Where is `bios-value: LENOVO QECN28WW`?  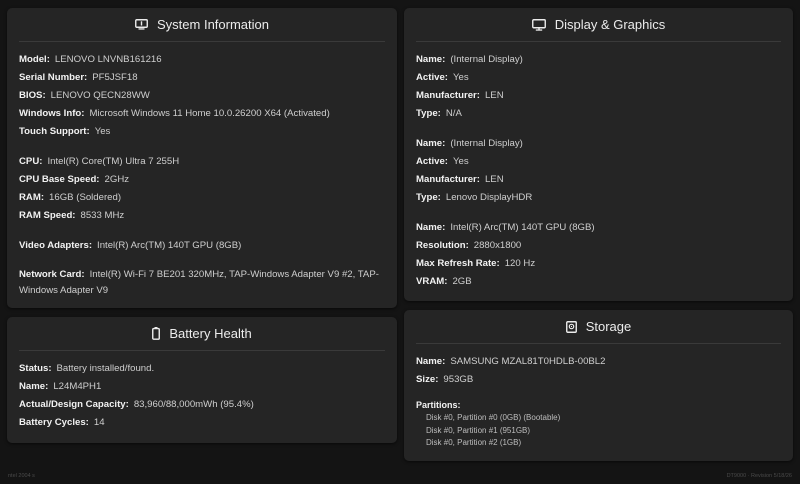
bios-value: LENOVO QECN28WW is located at coordinates (100, 95).